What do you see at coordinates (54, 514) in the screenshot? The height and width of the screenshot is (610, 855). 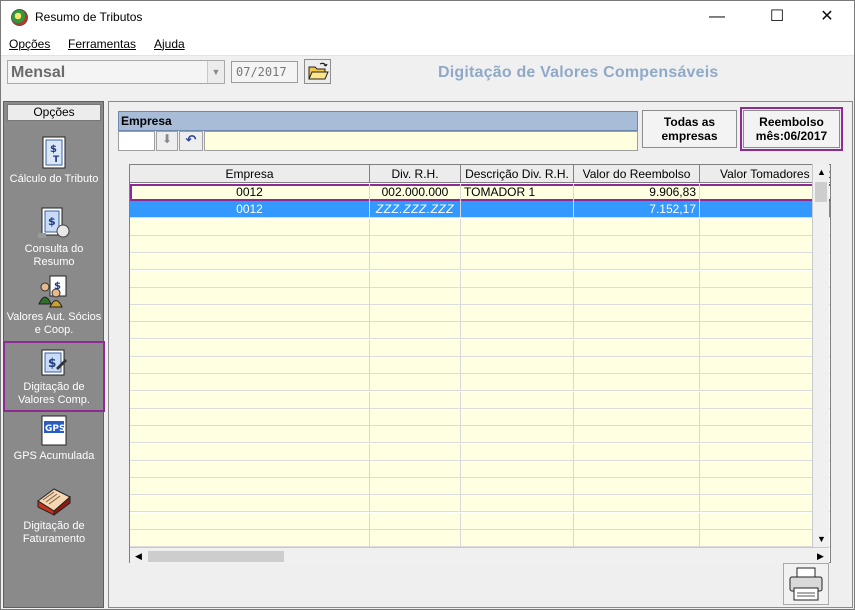 I see `sidebar-item-faturamento: Digitação de Faturamento` at bounding box center [54, 514].